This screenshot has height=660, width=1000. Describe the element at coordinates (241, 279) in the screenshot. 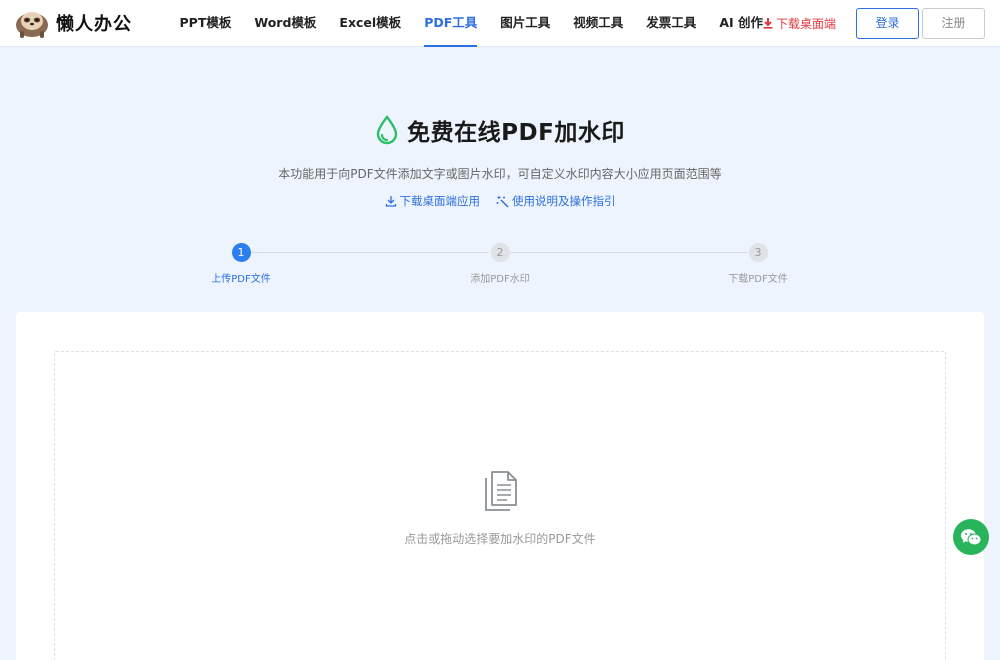

I see `step-label: 上传PDF文件` at that location.